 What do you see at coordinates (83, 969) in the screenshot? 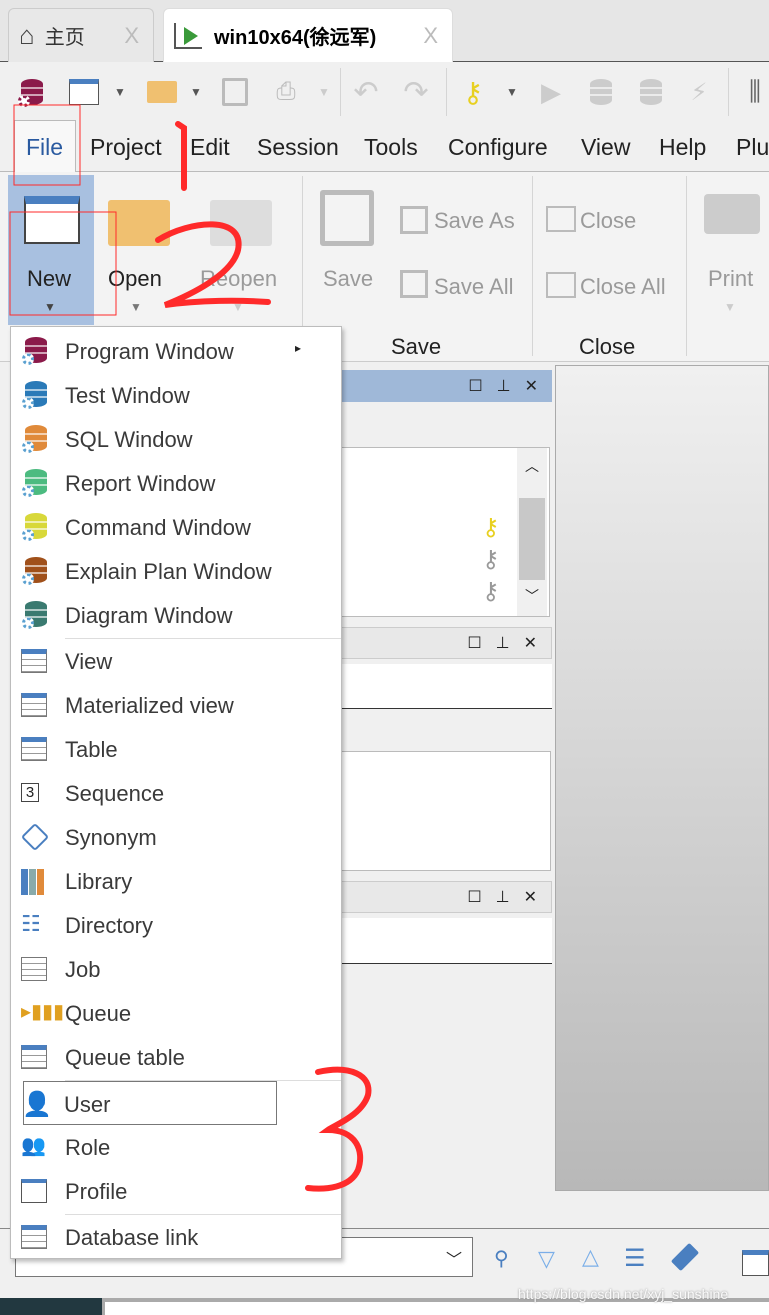
I see `menu-item-label: Job` at bounding box center [83, 969].